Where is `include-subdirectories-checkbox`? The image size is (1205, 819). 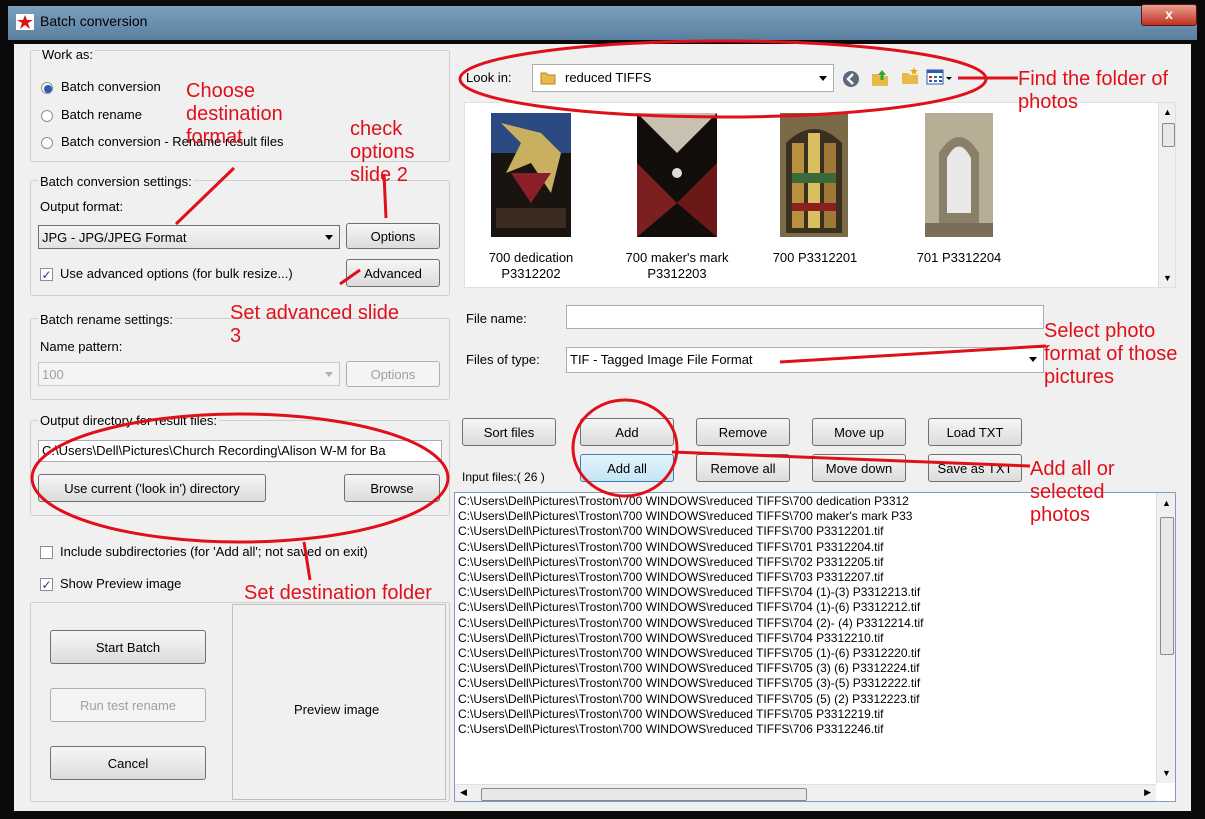 include-subdirectories-checkbox is located at coordinates (46, 552).